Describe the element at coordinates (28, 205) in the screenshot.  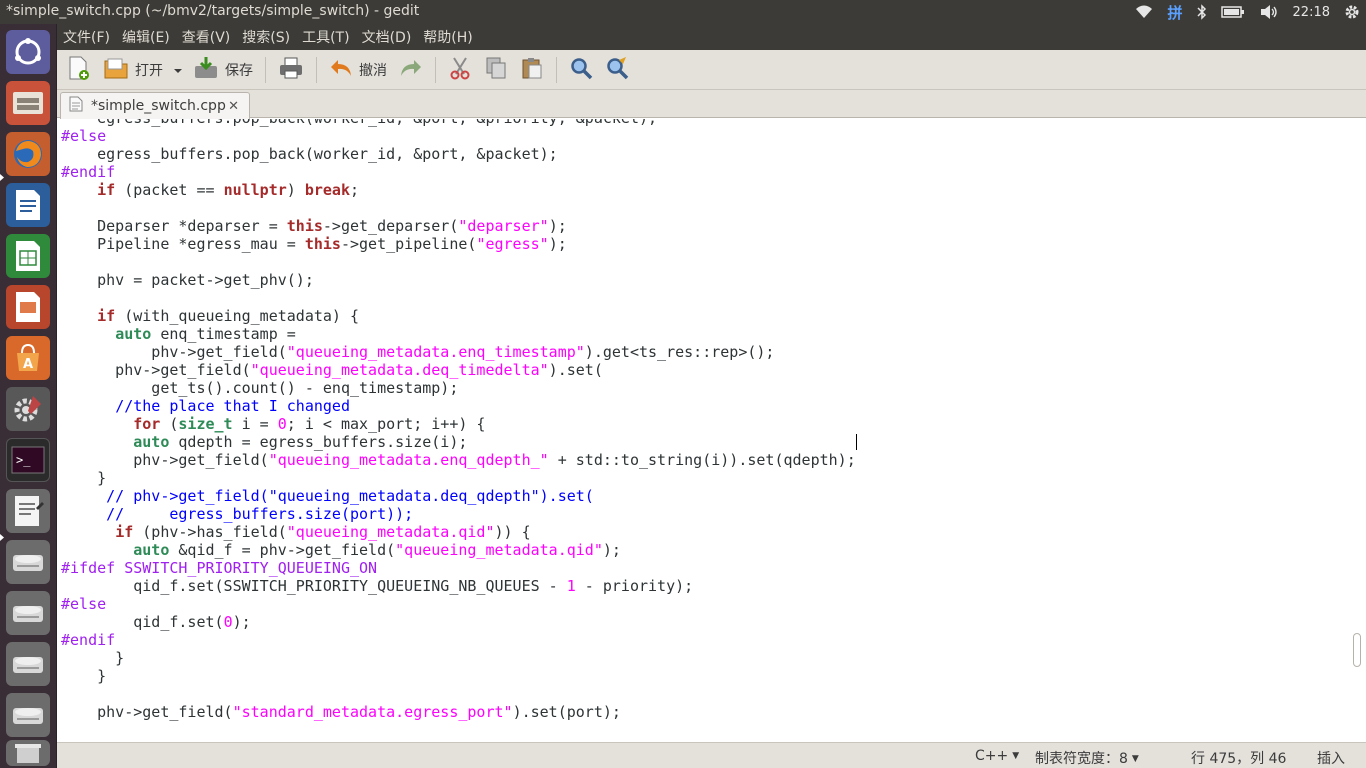
I see `writer-icon` at that location.